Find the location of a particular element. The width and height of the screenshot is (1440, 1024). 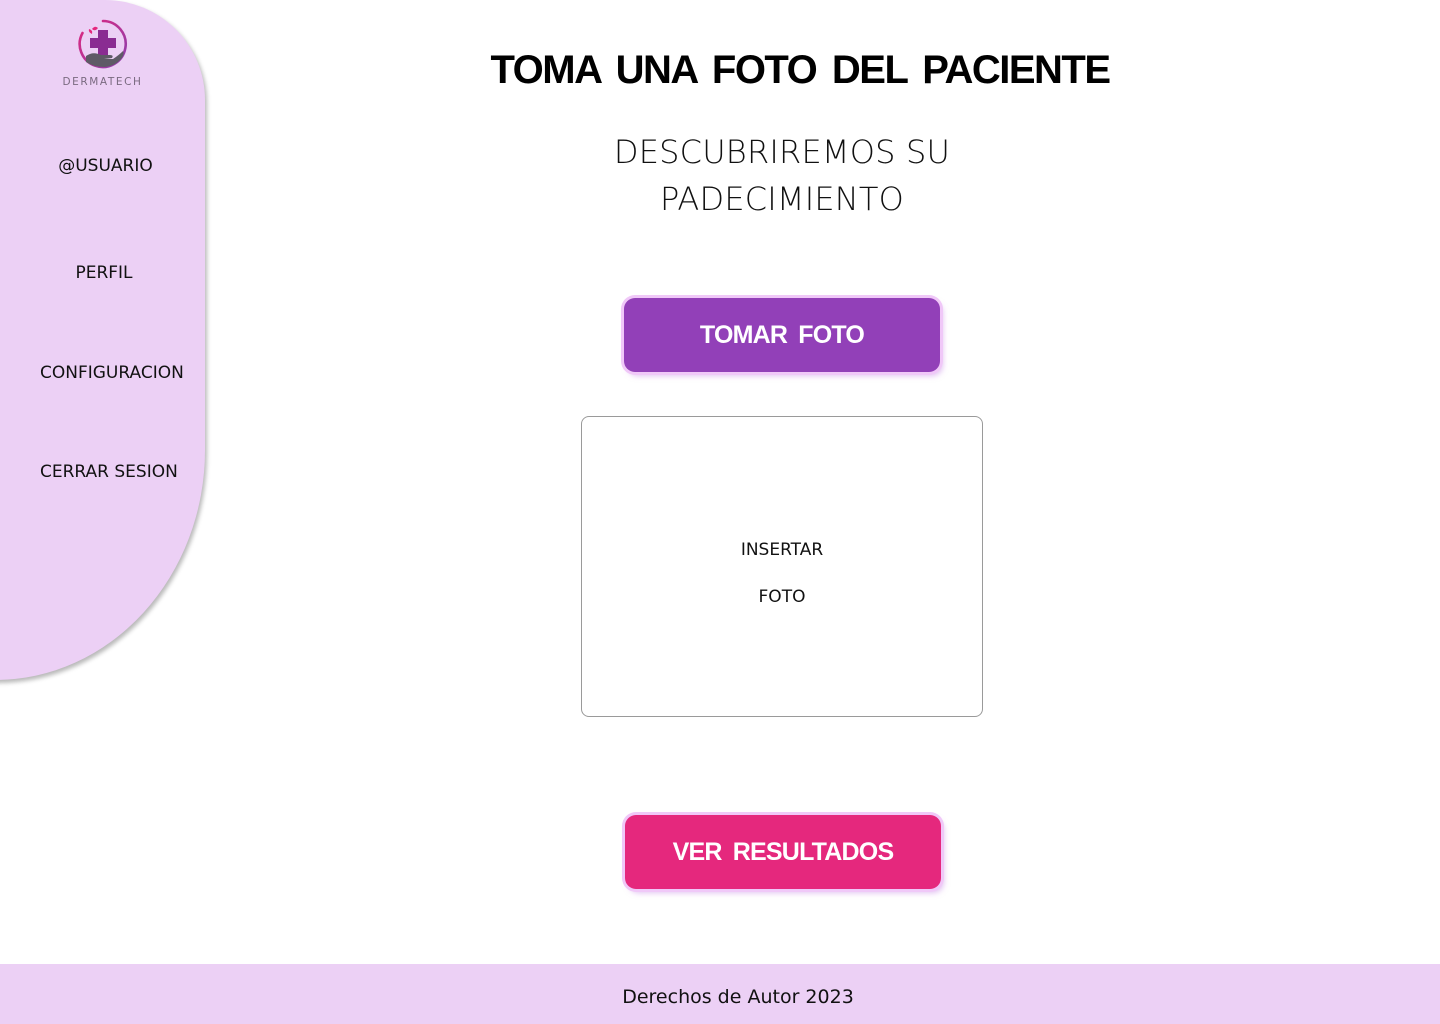

medical-cross-hand-icon is located at coordinates (102, 44).